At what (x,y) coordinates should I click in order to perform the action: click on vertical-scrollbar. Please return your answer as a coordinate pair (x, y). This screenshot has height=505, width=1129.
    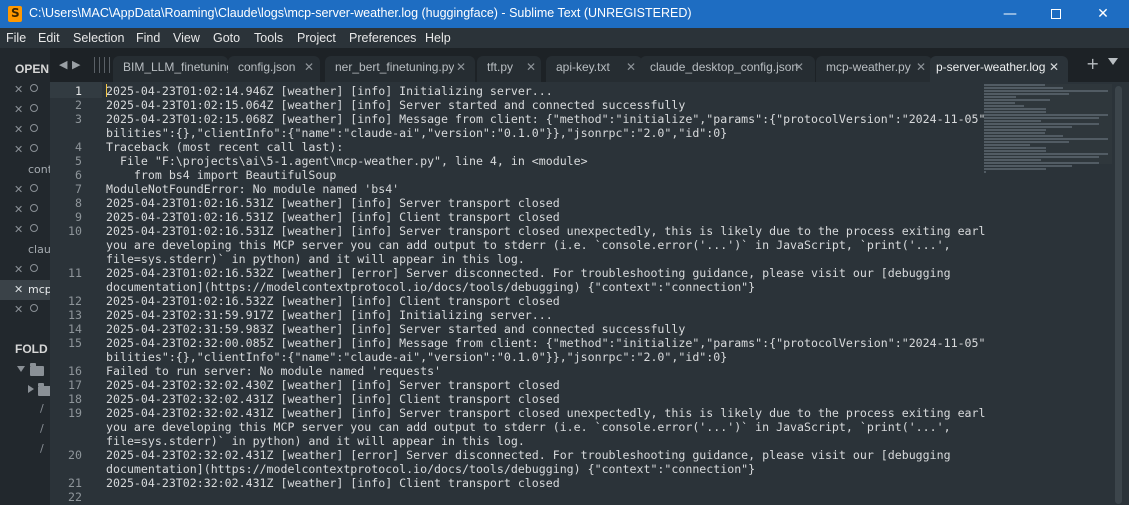
    Looking at the image, I should click on (1118, 293).